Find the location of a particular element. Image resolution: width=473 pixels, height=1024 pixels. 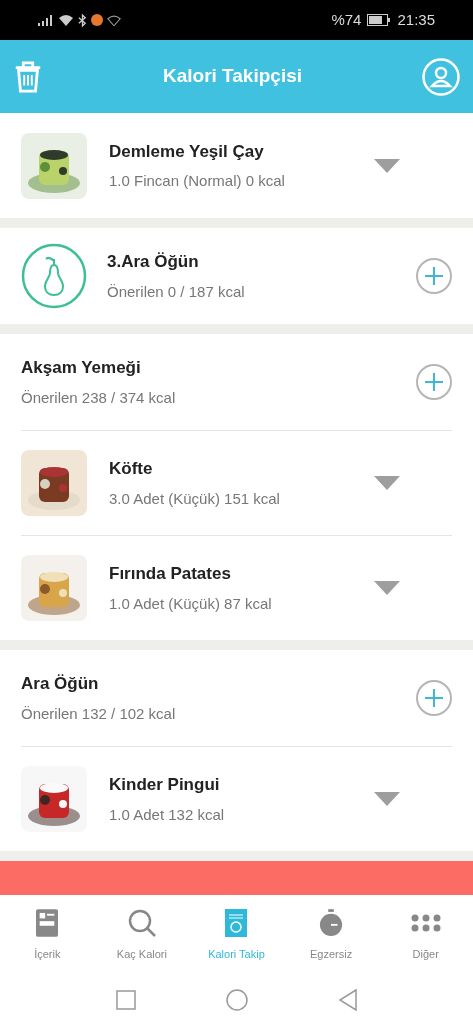

food-detail: 1.0 Adet 132 kcal is located at coordinates (167, 814).